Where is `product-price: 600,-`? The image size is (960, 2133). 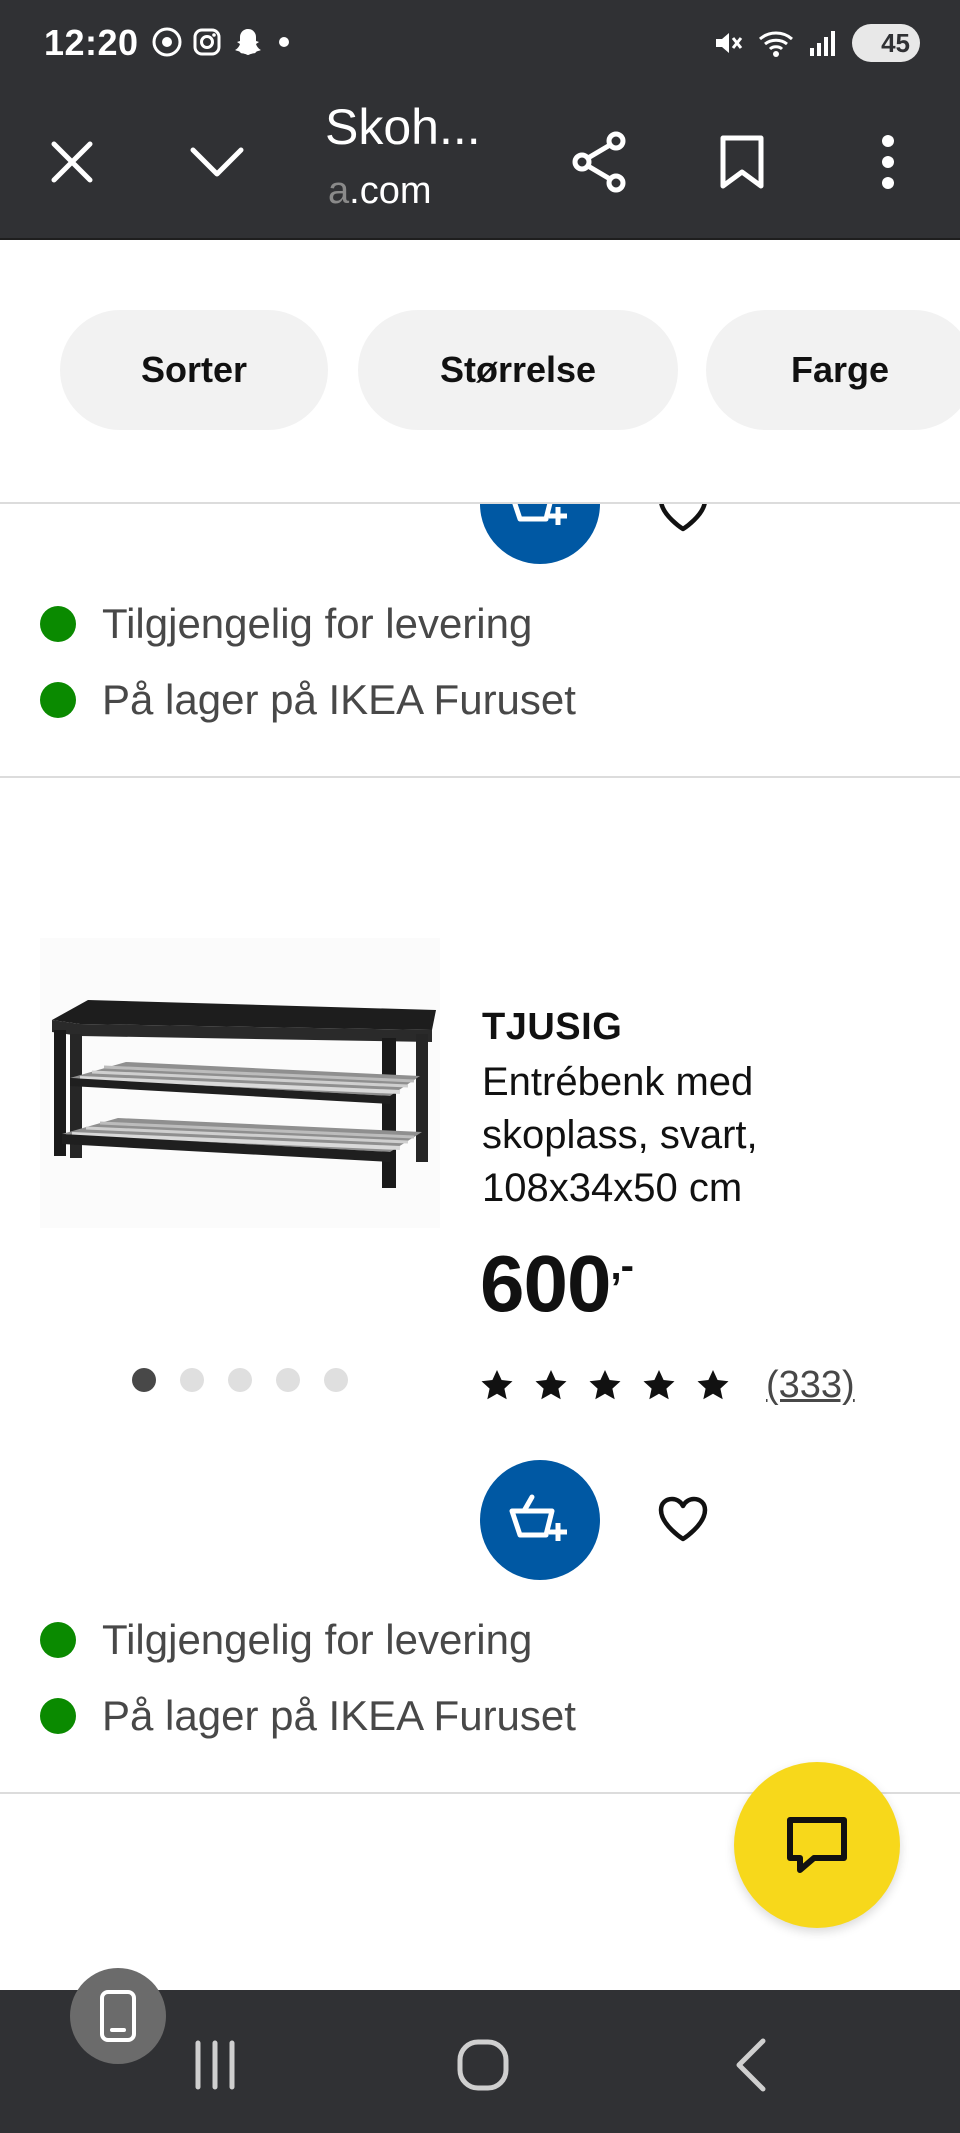
product-price: 600,- is located at coordinates (557, 1284).